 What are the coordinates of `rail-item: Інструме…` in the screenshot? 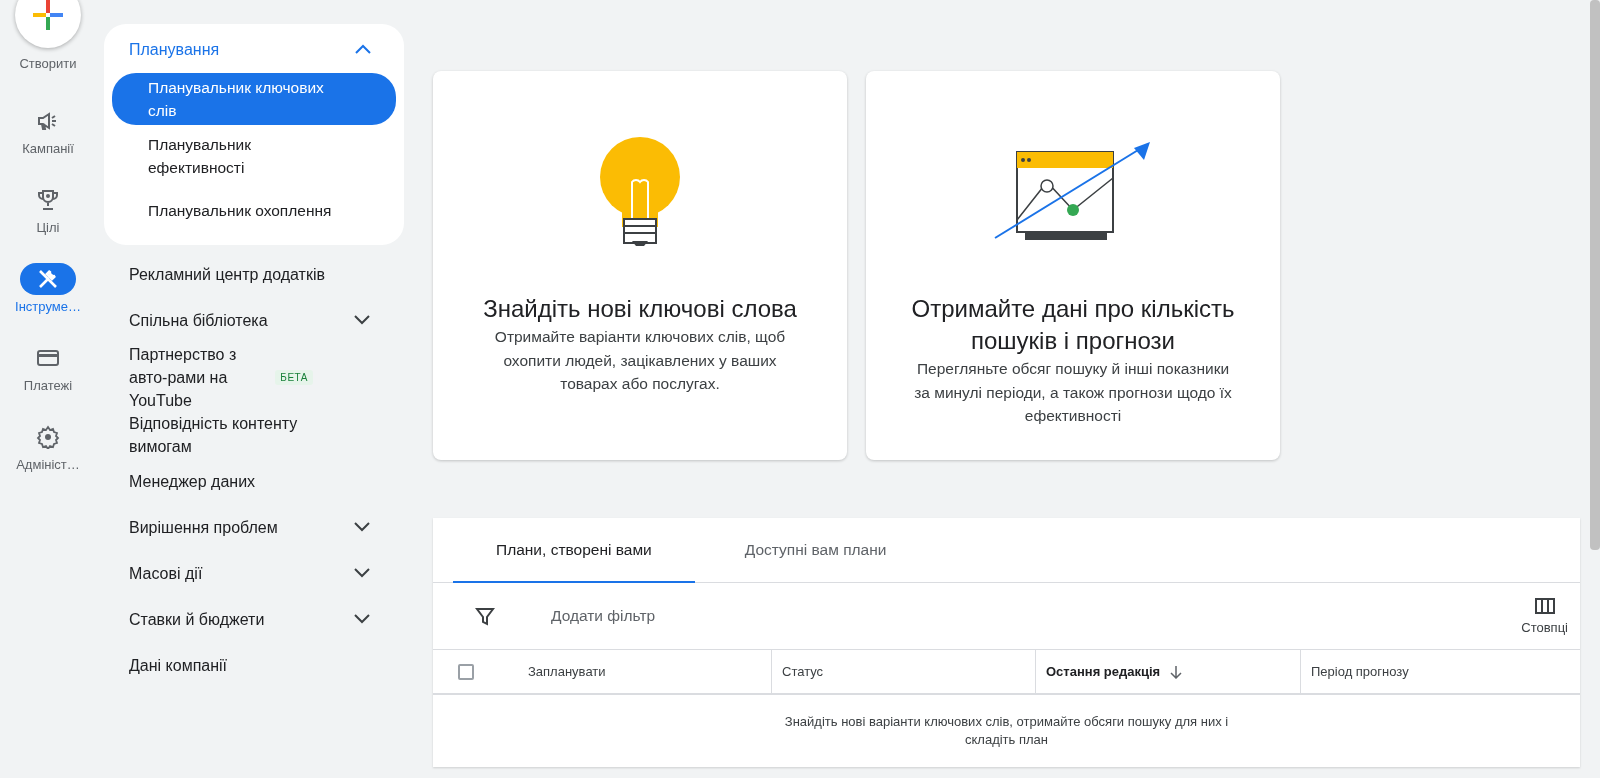 It's located at (48, 288).